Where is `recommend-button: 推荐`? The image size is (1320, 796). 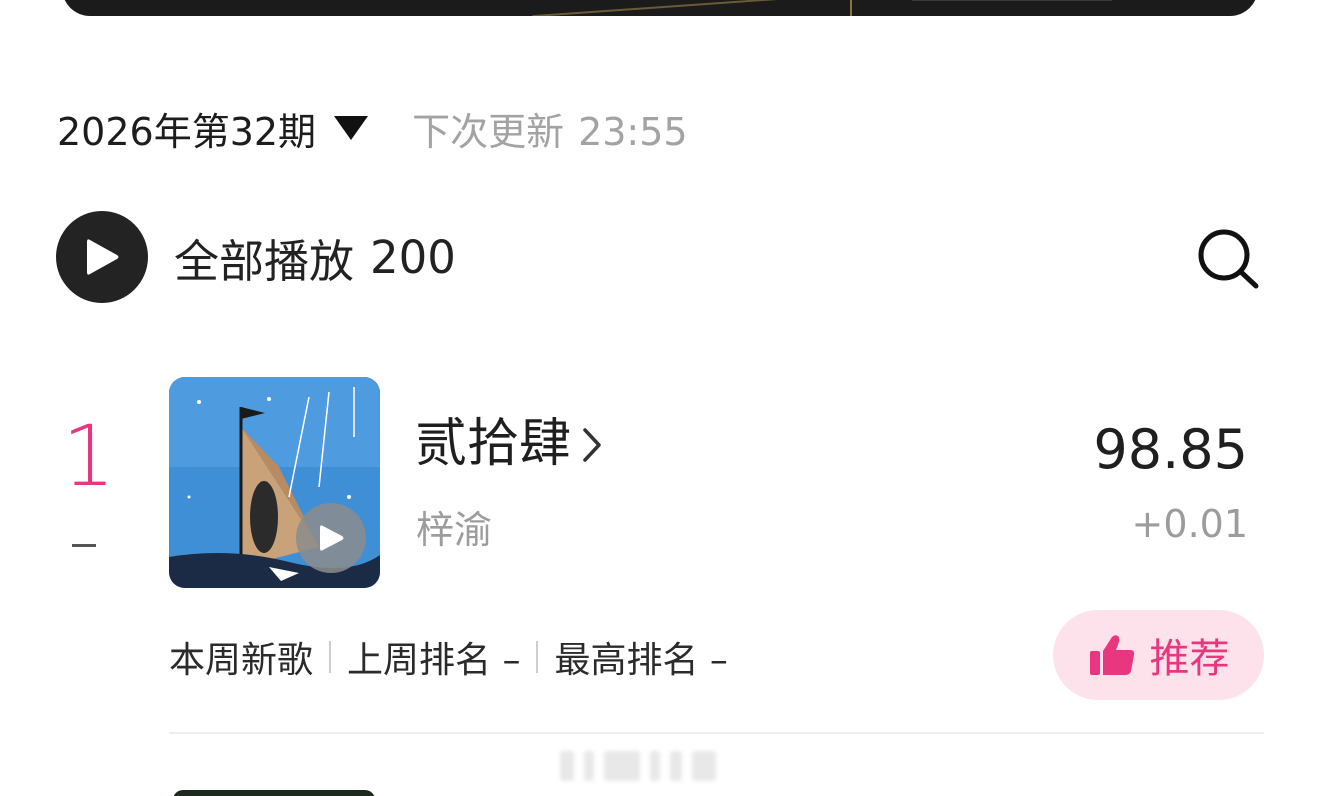 recommend-button: 推荐 is located at coordinates (1158, 655).